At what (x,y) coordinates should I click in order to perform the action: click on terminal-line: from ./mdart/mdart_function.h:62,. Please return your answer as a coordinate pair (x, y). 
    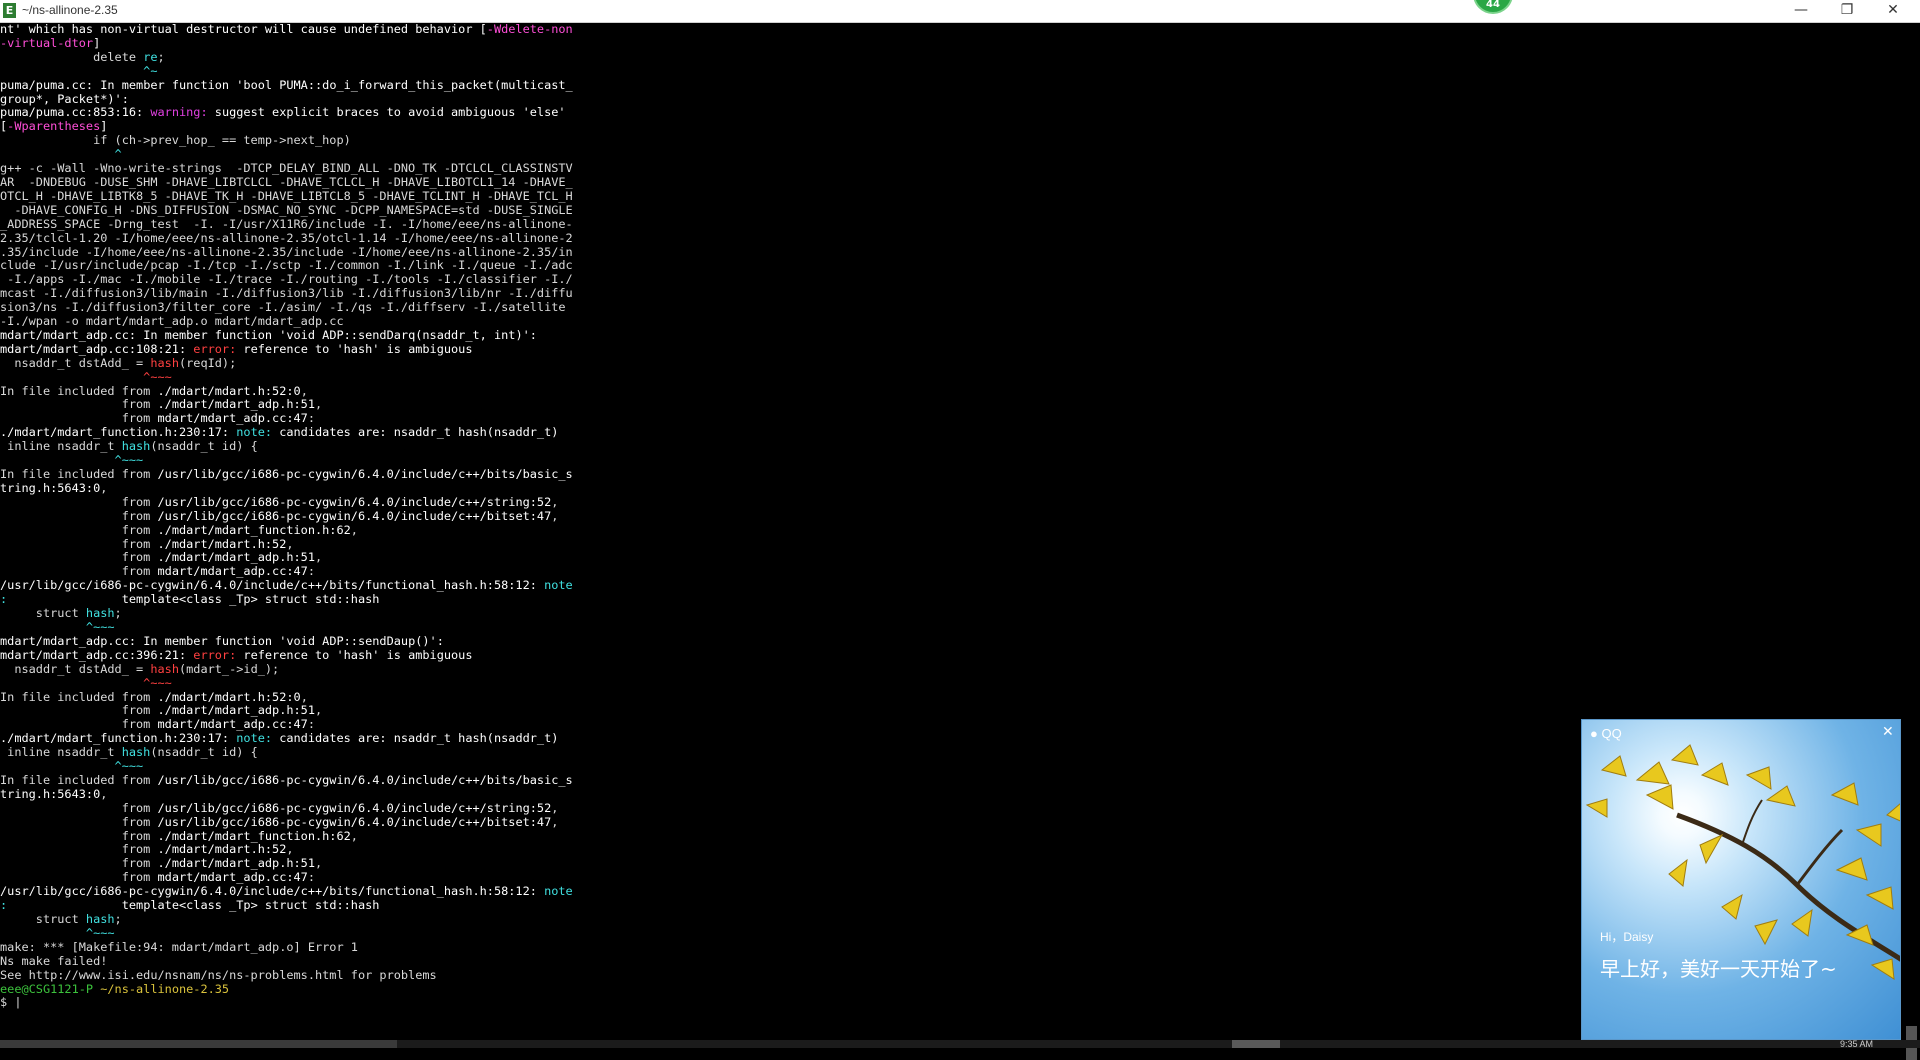
    Looking at the image, I should click on (950, 530).